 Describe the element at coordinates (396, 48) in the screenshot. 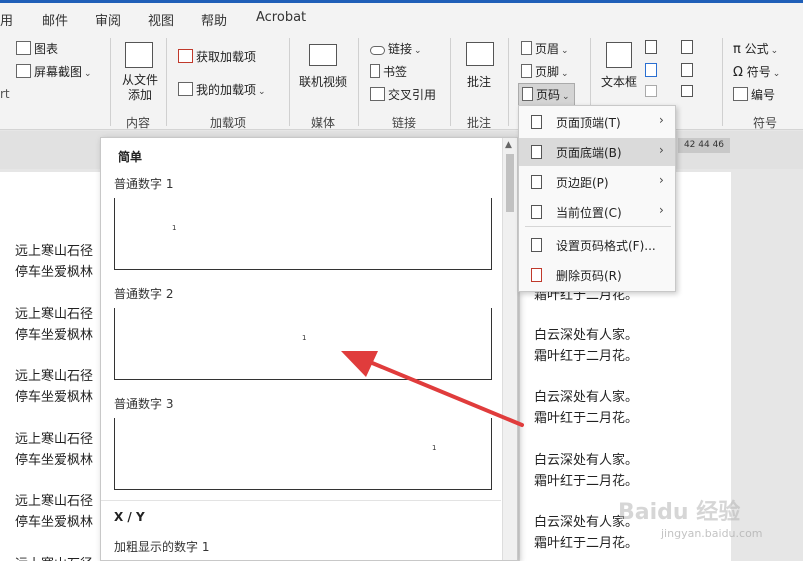

I see `link-button: 链接 ⌄` at that location.